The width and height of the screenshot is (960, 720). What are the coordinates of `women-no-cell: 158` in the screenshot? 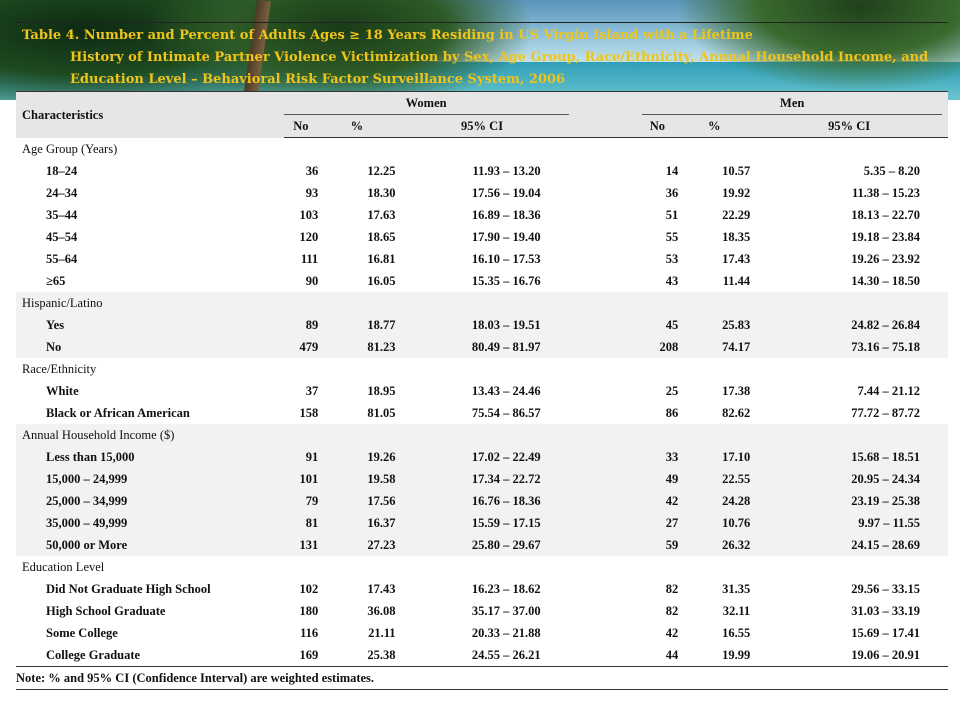 It's located at (309, 413).